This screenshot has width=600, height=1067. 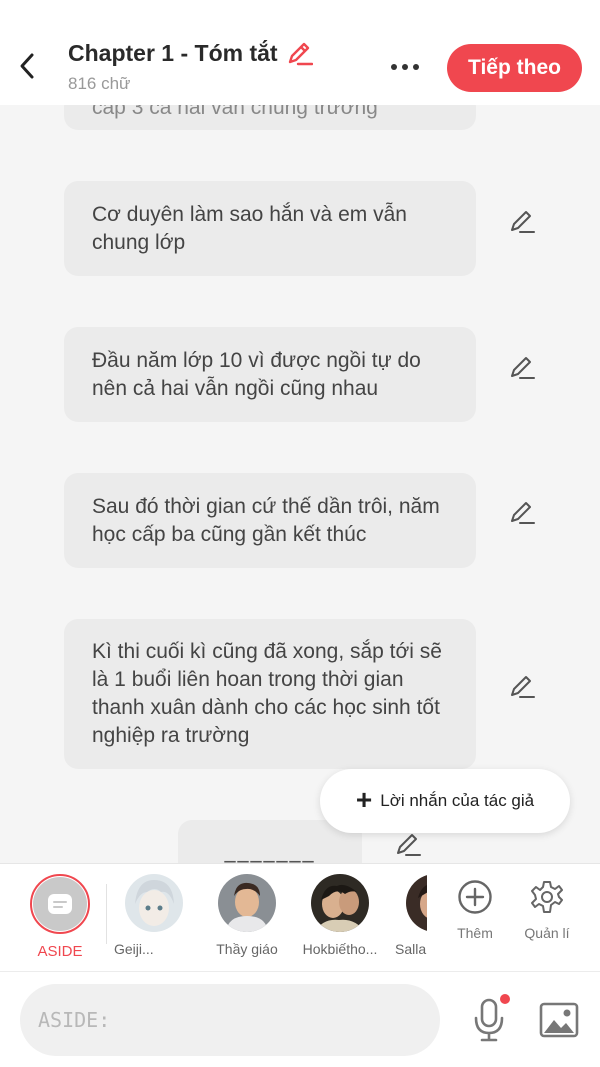 I want to click on title-area: Chapter 1 - Tóm tắt 816 chữ, so click(x=191, y=66).